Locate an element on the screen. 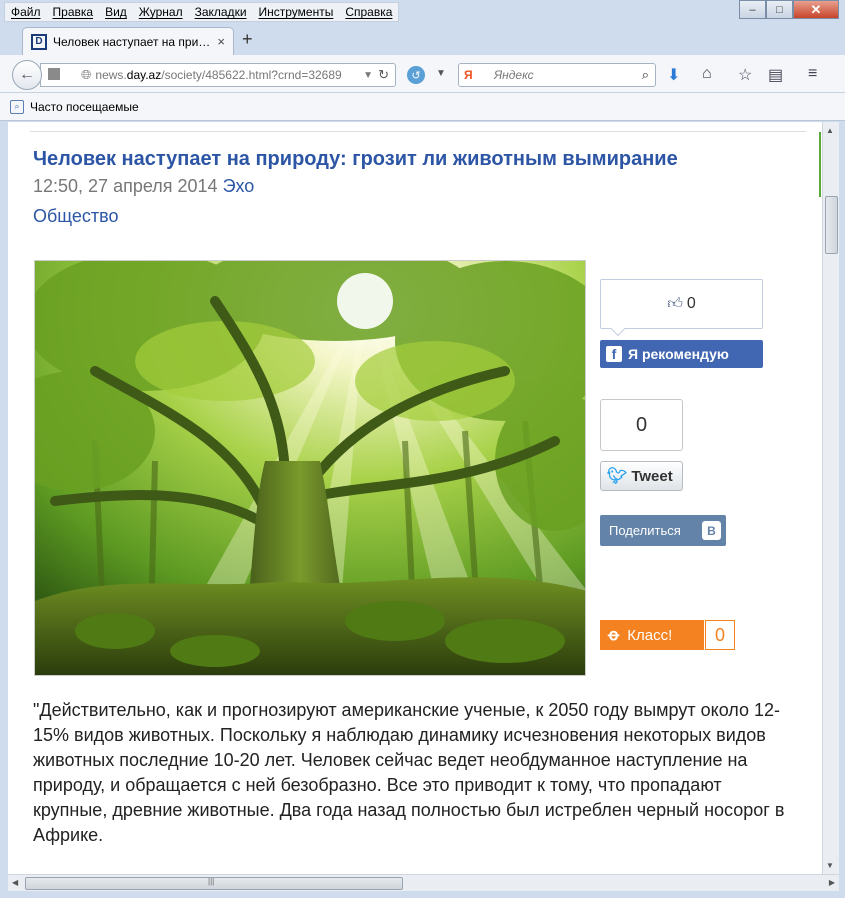 This screenshot has height=898, width=845. window-controls: – □ ✕ is located at coordinates (789, 9).